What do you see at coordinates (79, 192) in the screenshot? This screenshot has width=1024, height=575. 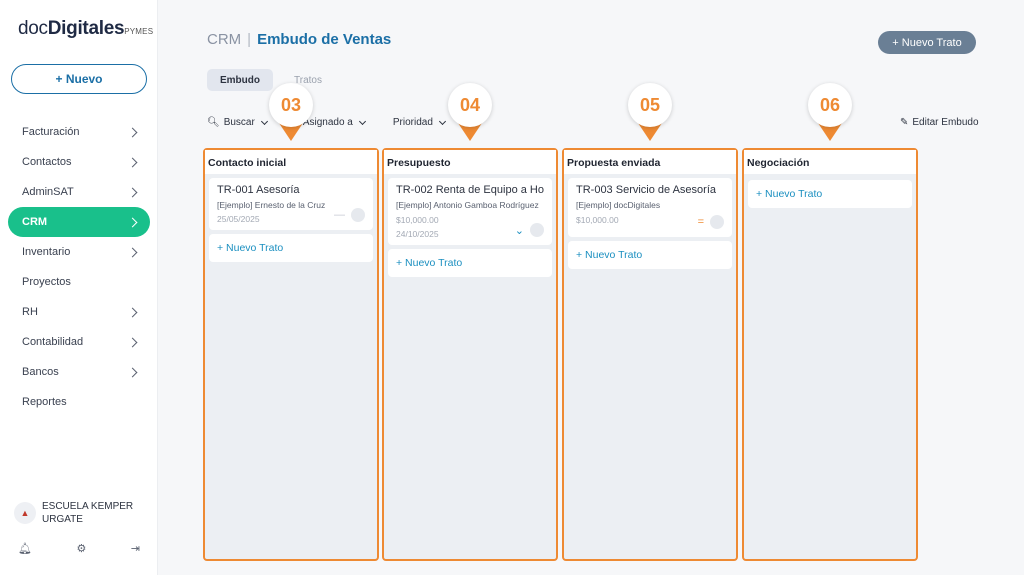 I see `sidebar-item-adminsat: AdminSAT` at bounding box center [79, 192].